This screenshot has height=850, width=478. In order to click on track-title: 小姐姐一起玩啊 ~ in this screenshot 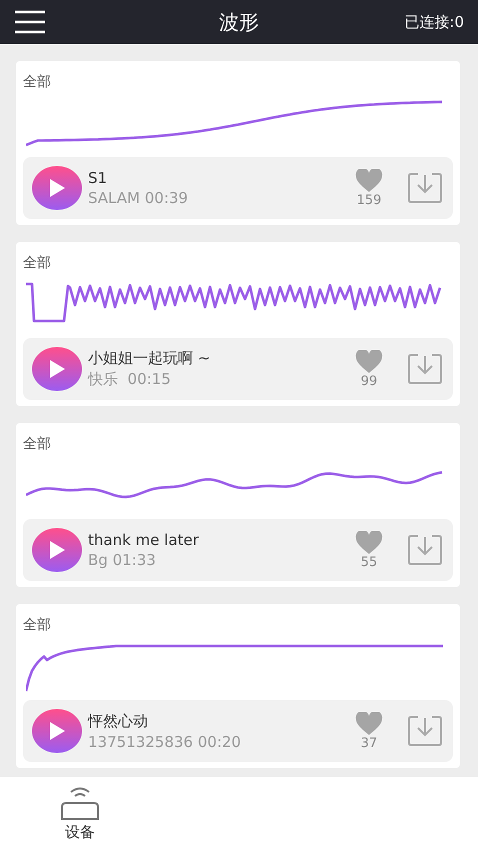, I will do `click(149, 358)`.